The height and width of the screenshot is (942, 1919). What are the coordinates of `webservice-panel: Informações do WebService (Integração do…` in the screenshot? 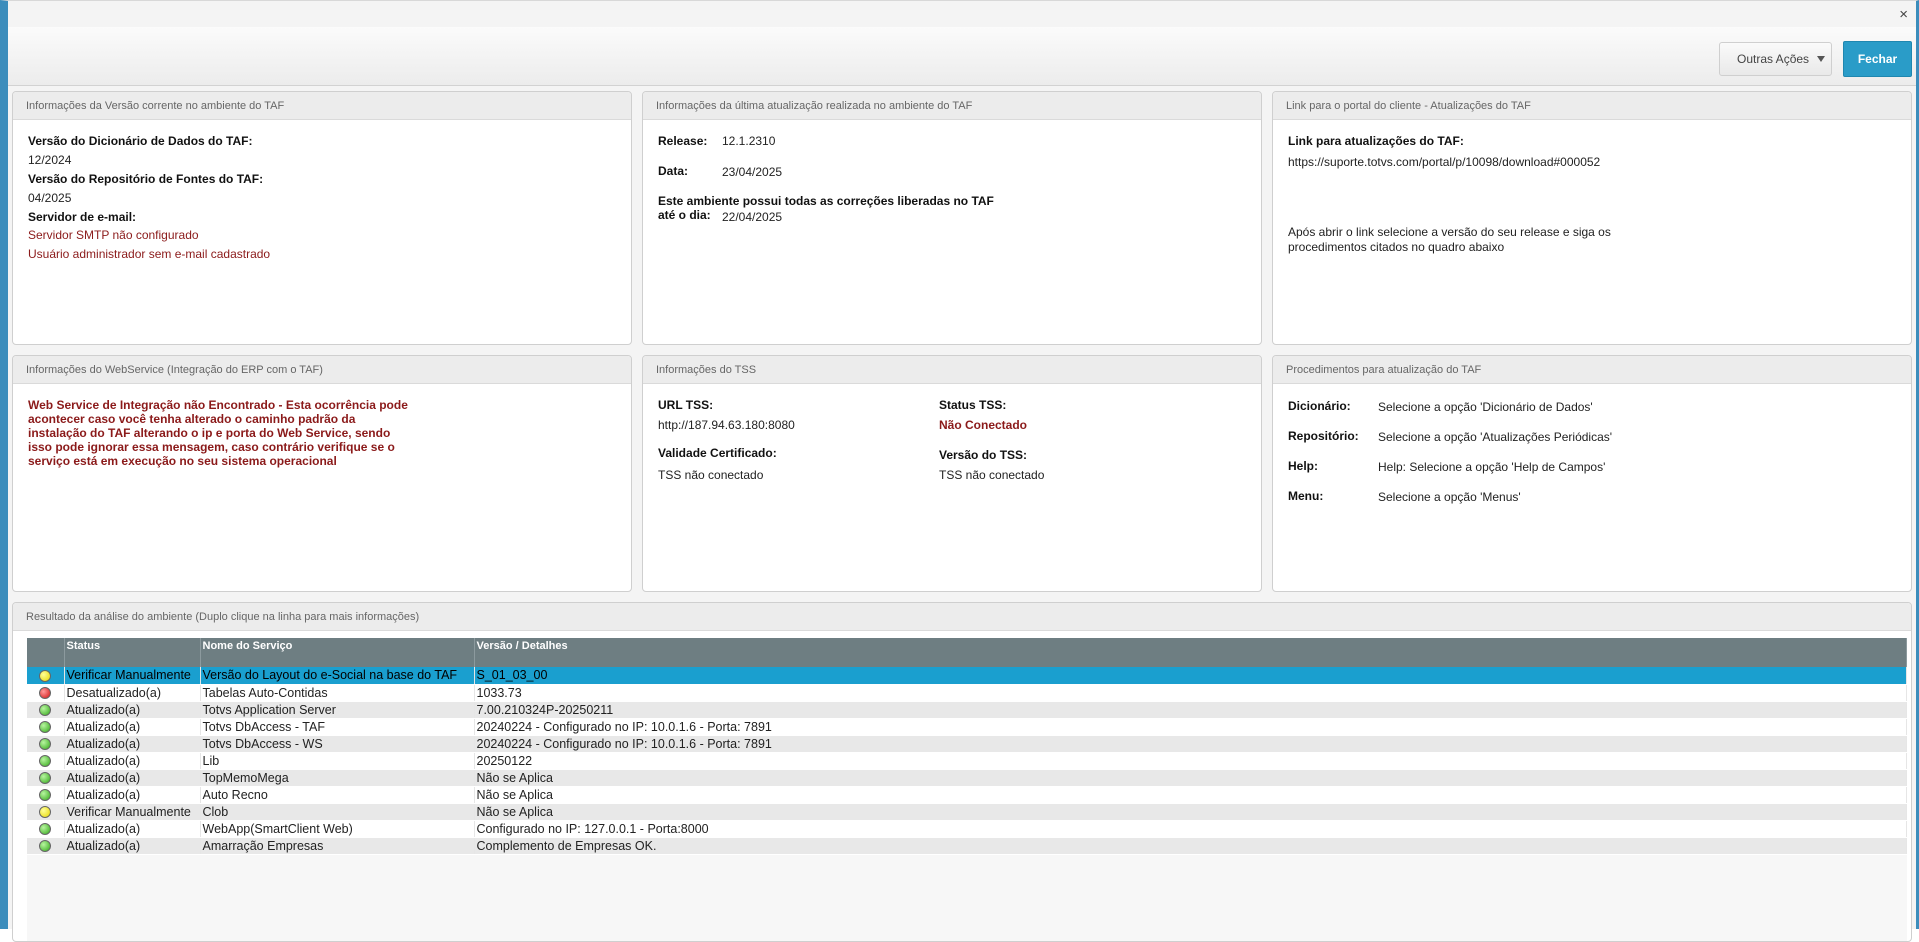 It's located at (322, 473).